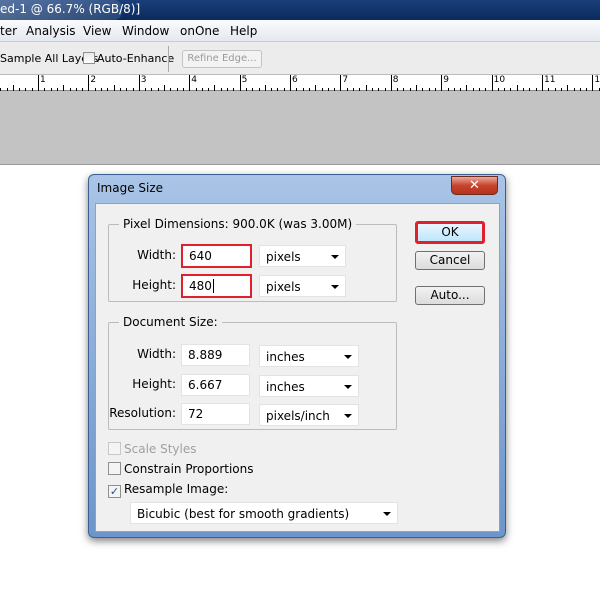  Describe the element at coordinates (156, 255) in the screenshot. I see `pixel-width-label: Width:` at that location.